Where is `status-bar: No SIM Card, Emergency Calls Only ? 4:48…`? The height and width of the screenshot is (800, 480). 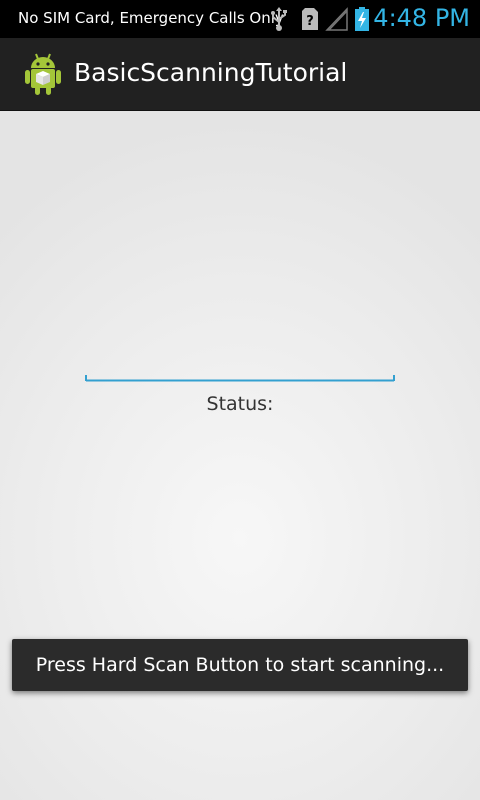
status-bar: No SIM Card, Emergency Calls Only ? 4:48… is located at coordinates (240, 19).